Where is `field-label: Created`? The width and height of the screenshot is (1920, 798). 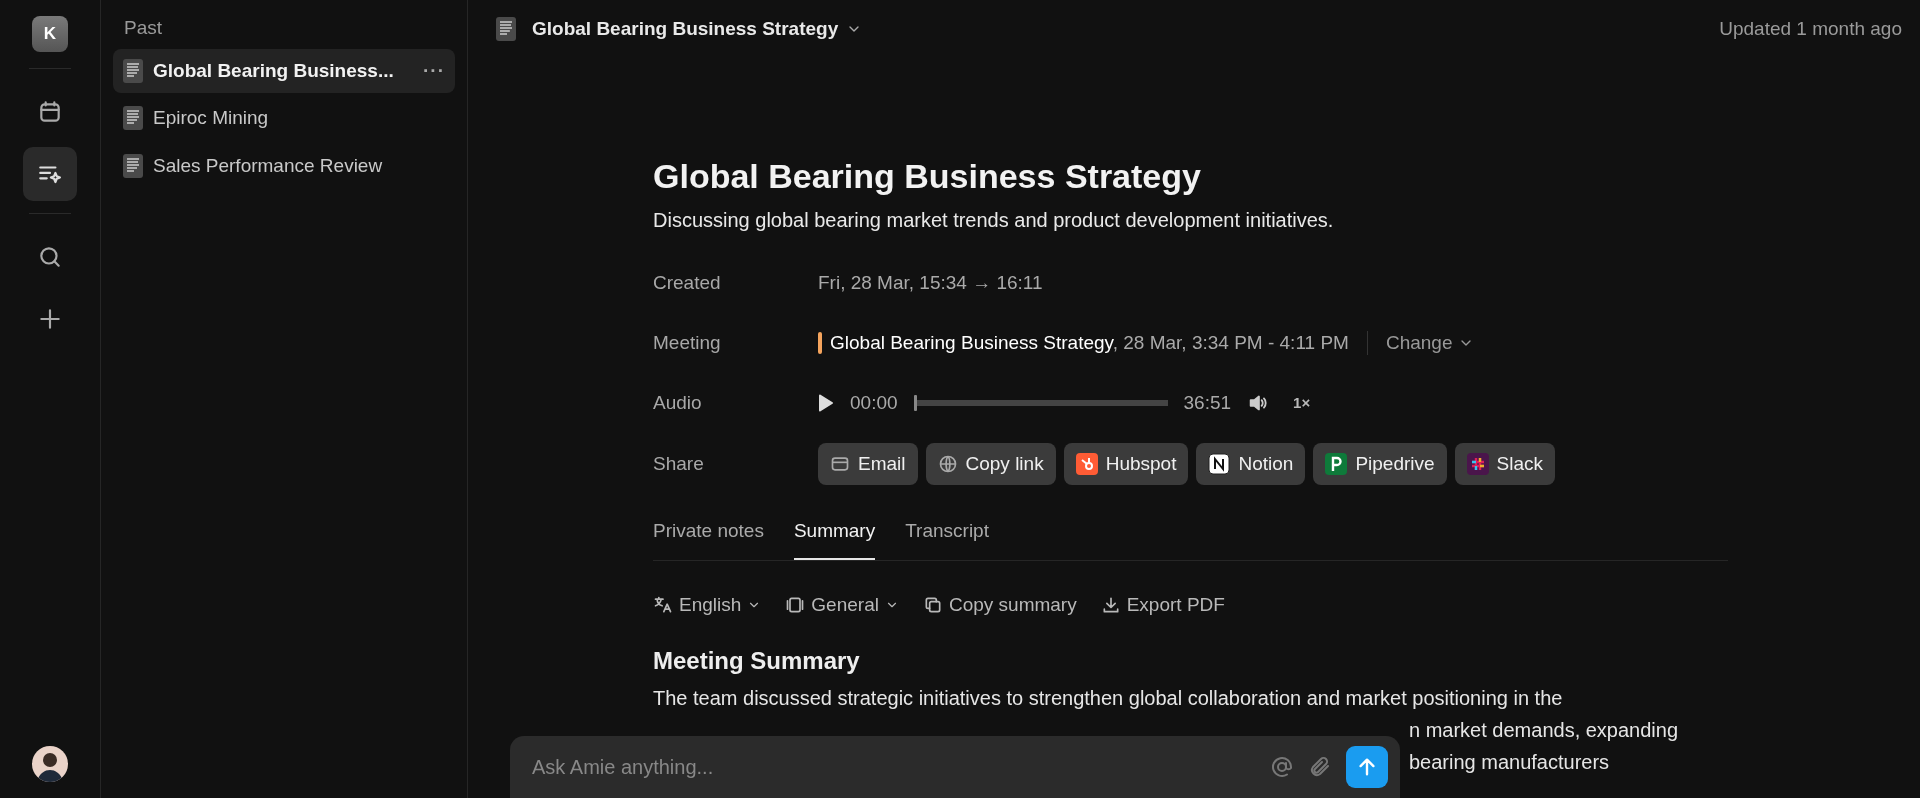
field-label: Created is located at coordinates (687, 282).